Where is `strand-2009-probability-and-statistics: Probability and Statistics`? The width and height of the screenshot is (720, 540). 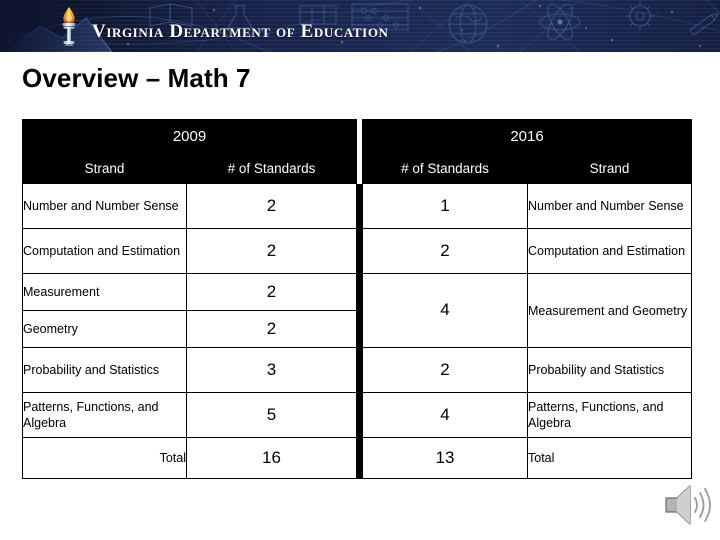 strand-2009-probability-and-statistics: Probability and Statistics is located at coordinates (104, 370).